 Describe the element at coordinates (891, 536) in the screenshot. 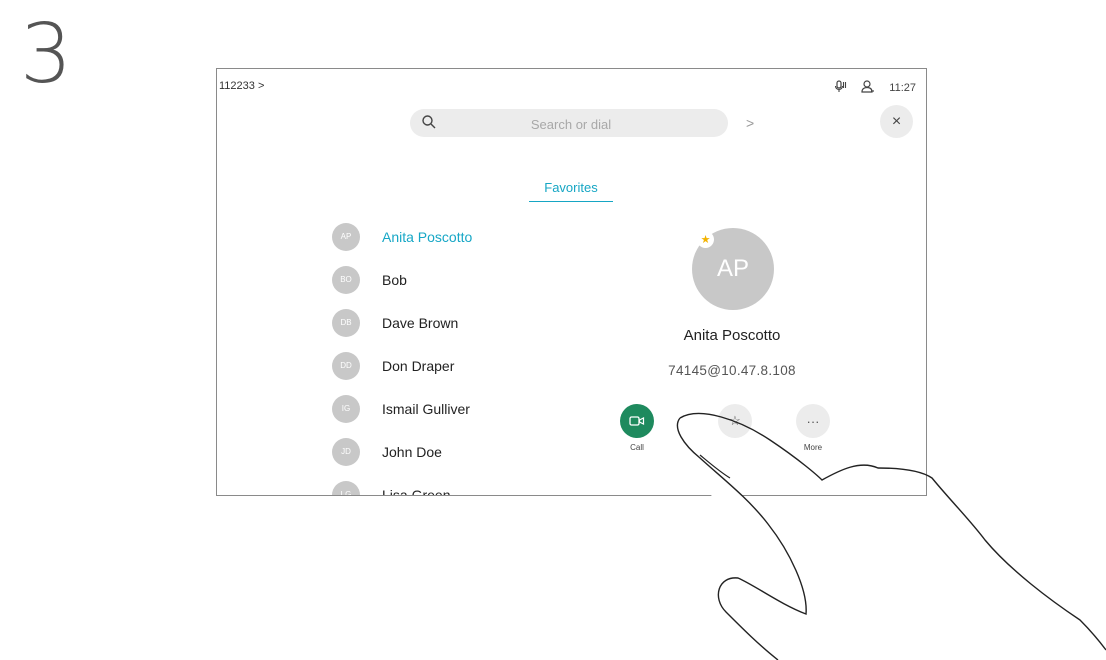

I see `pointing-hand-illustration` at that location.